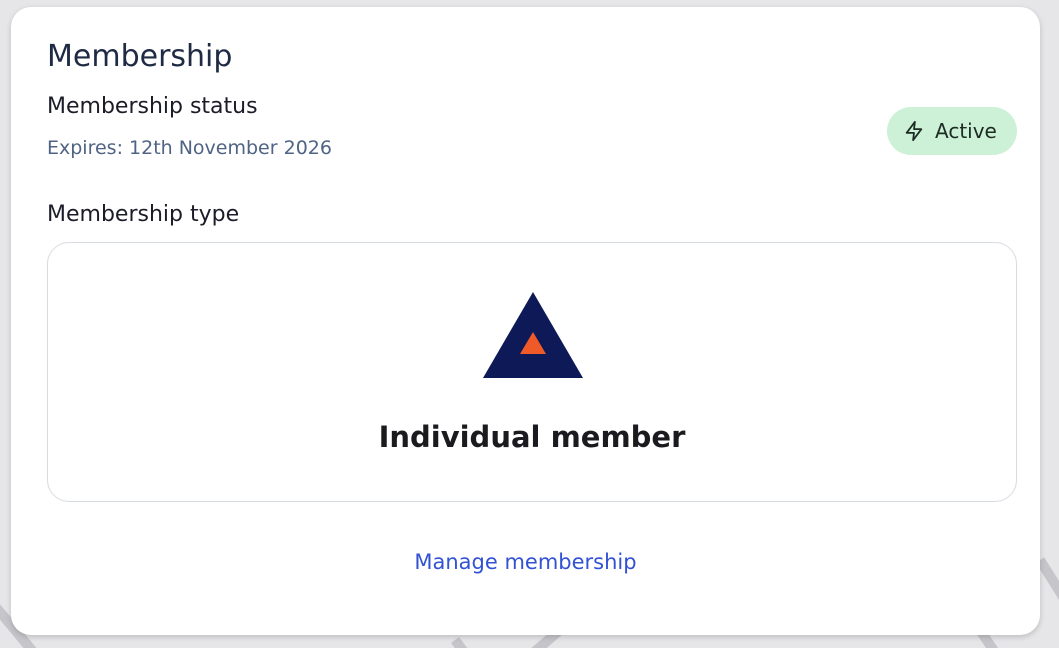 The height and width of the screenshot is (648, 1059). What do you see at coordinates (533, 335) in the screenshot?
I see `triangle-logo-icon` at bounding box center [533, 335].